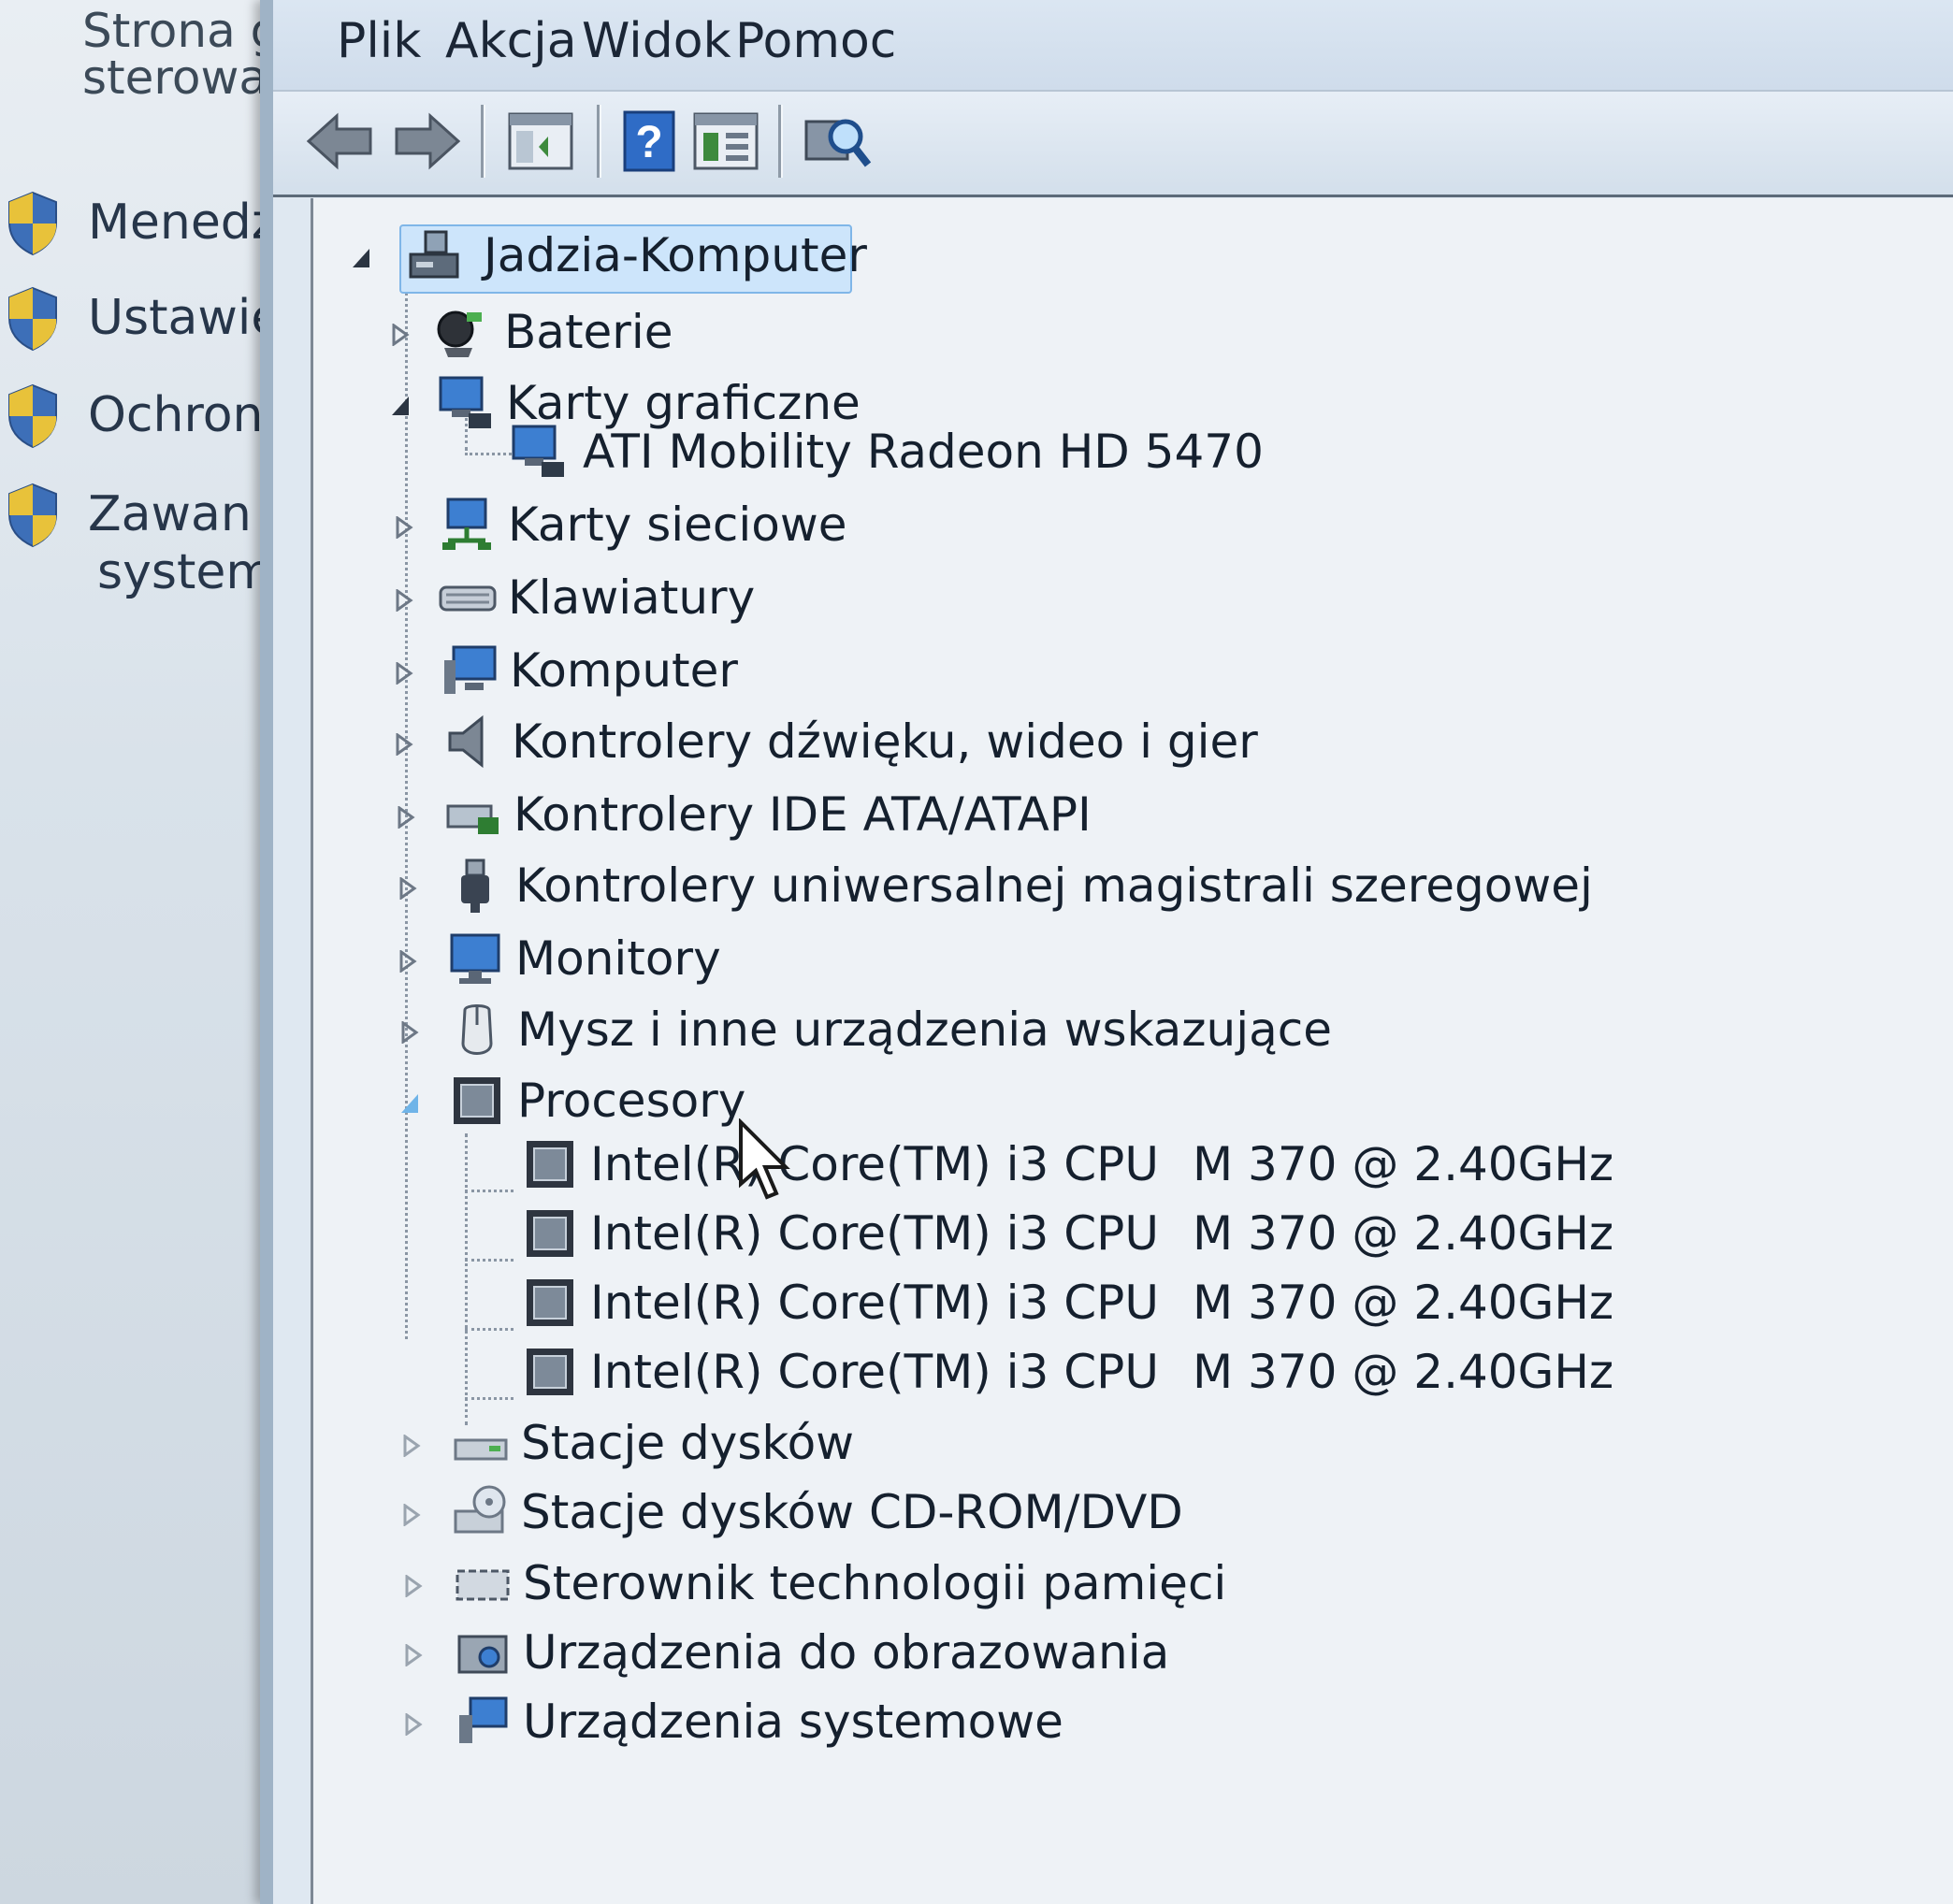  Describe the element at coordinates (852, 1512) in the screenshot. I see `tree-category-label: Stacje dysków CD-ROM/DVD` at that location.